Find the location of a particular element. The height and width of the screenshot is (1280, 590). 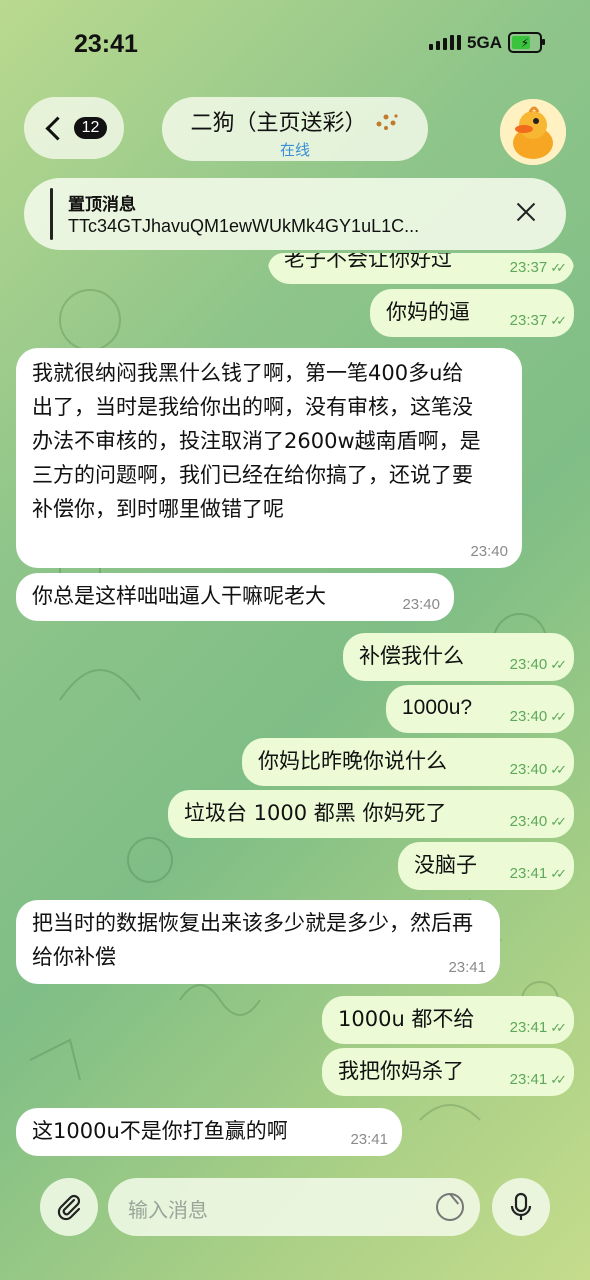

message-bubble: 这1000u不是你打鱼赢的啊 23:41 is located at coordinates (209, 1132).